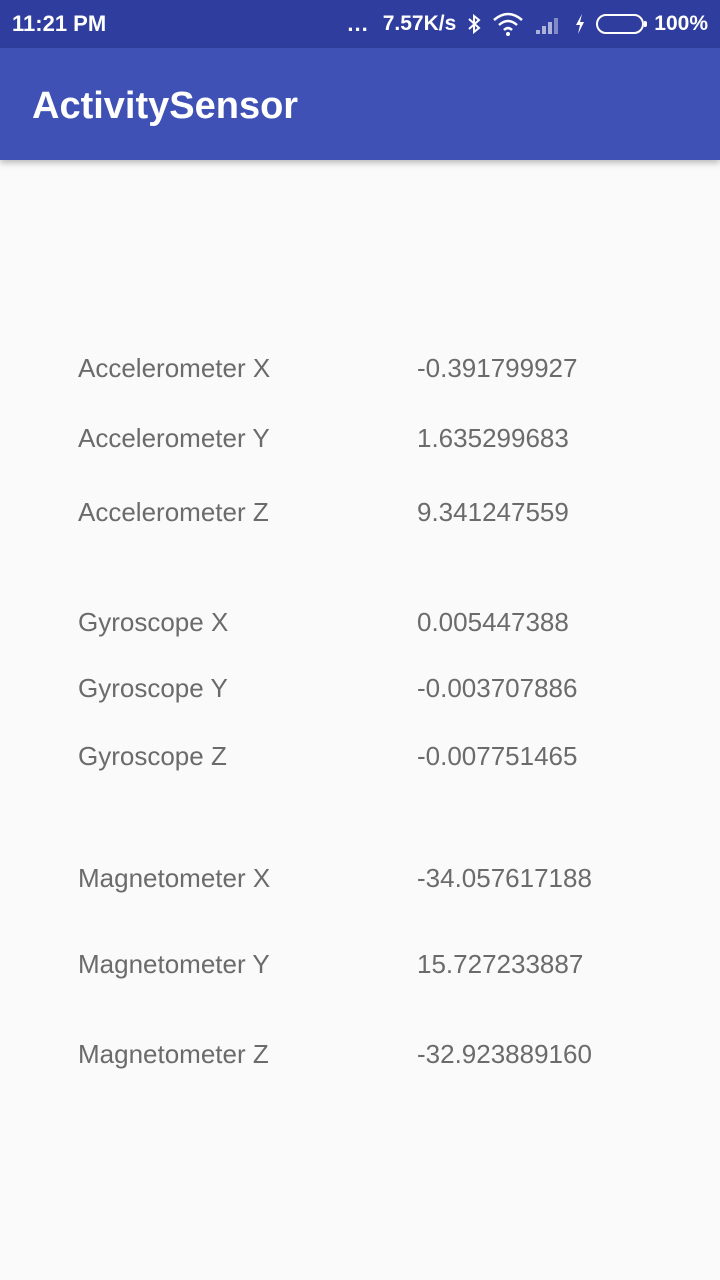 The height and width of the screenshot is (1280, 720). What do you see at coordinates (174, 964) in the screenshot?
I see `sensor-label: Magnetometer Y` at bounding box center [174, 964].